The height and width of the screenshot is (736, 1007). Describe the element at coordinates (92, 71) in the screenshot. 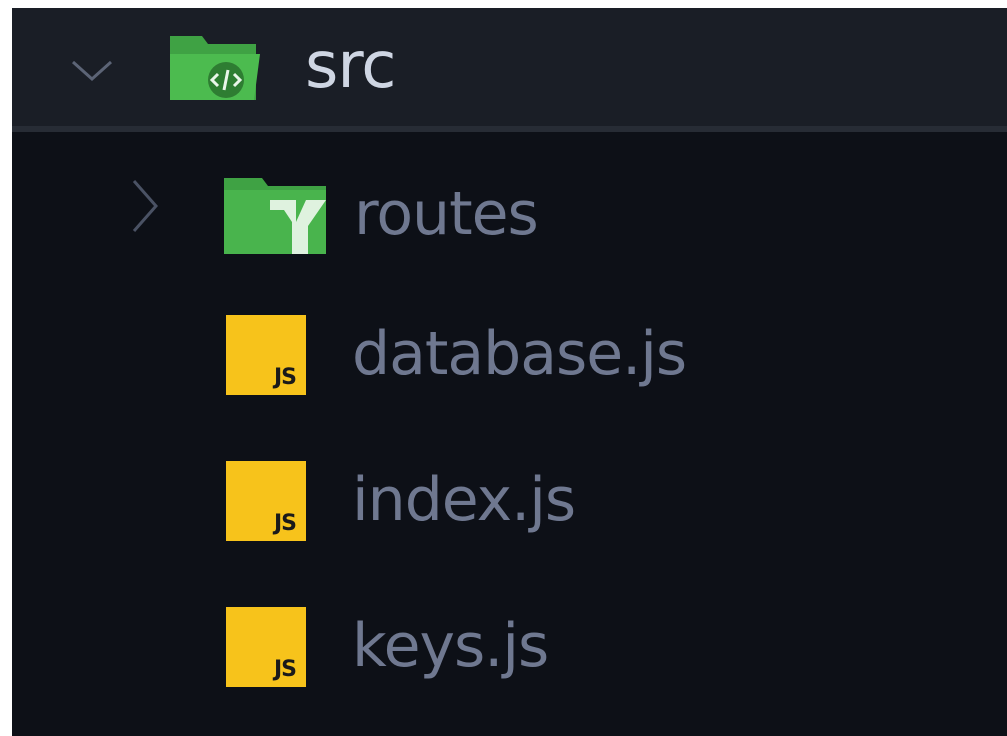

I see `chevron-down-icon` at that location.